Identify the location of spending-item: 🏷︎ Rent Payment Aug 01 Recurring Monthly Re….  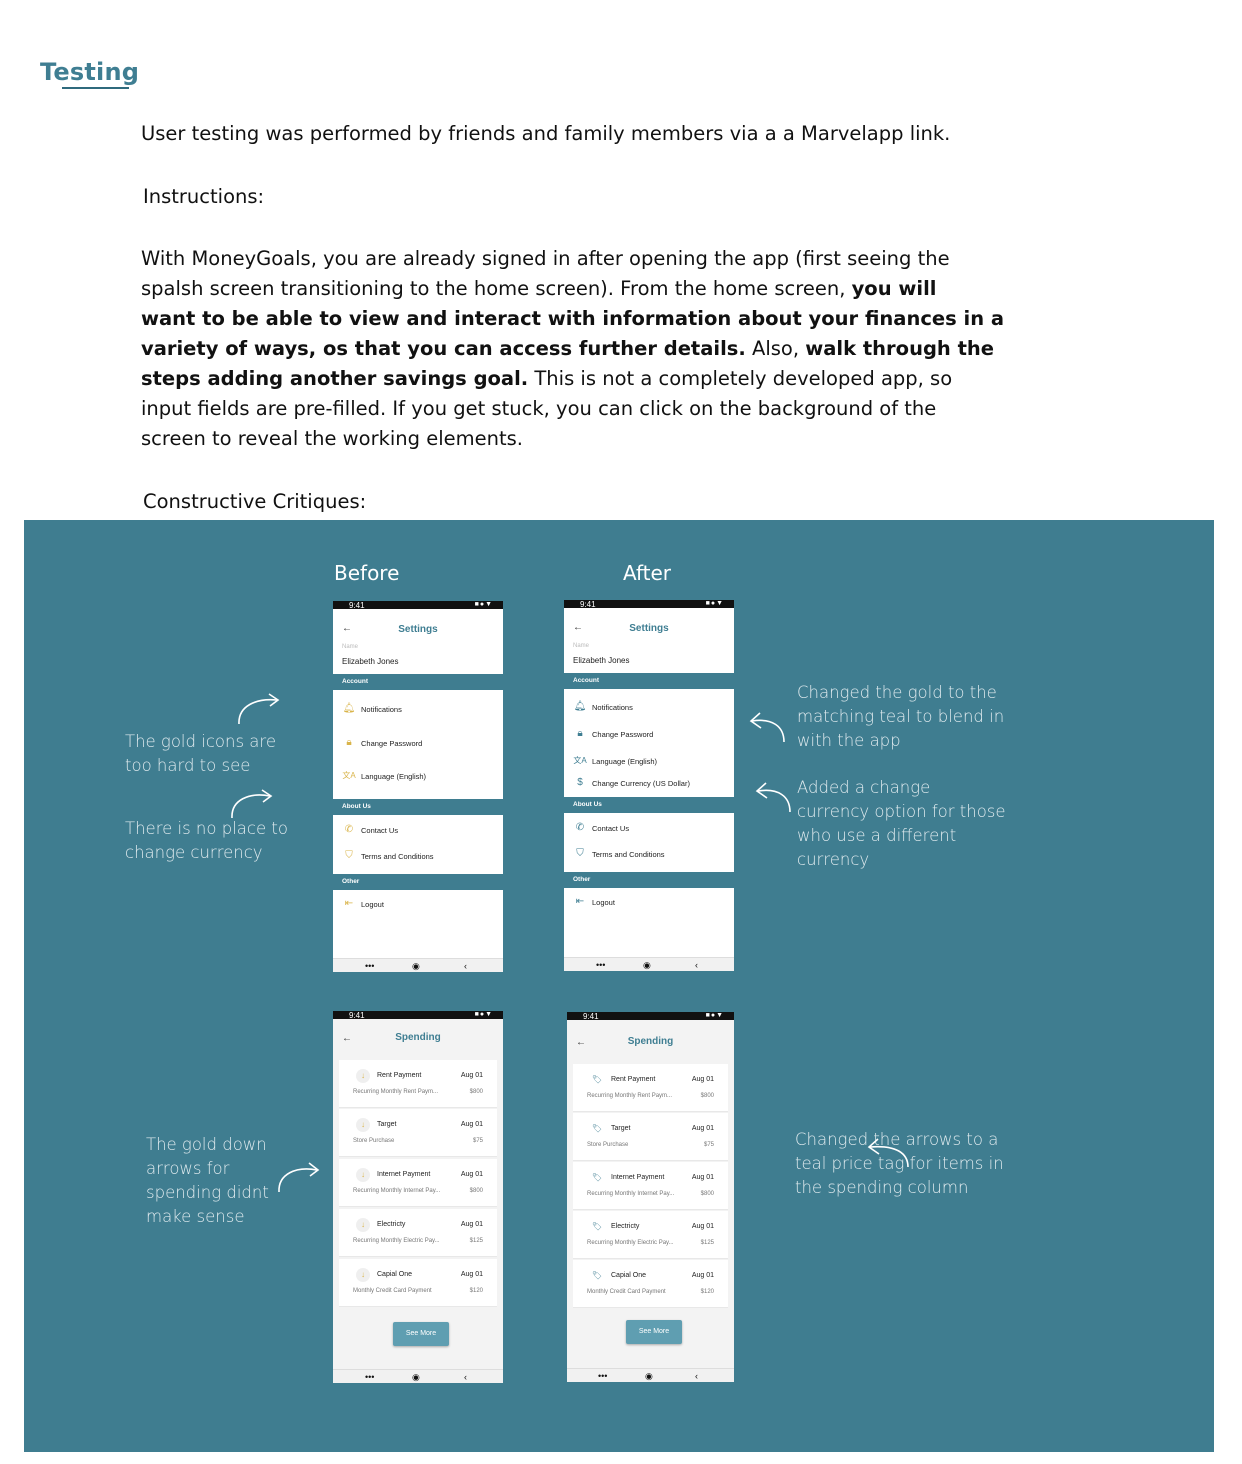
(650, 1088).